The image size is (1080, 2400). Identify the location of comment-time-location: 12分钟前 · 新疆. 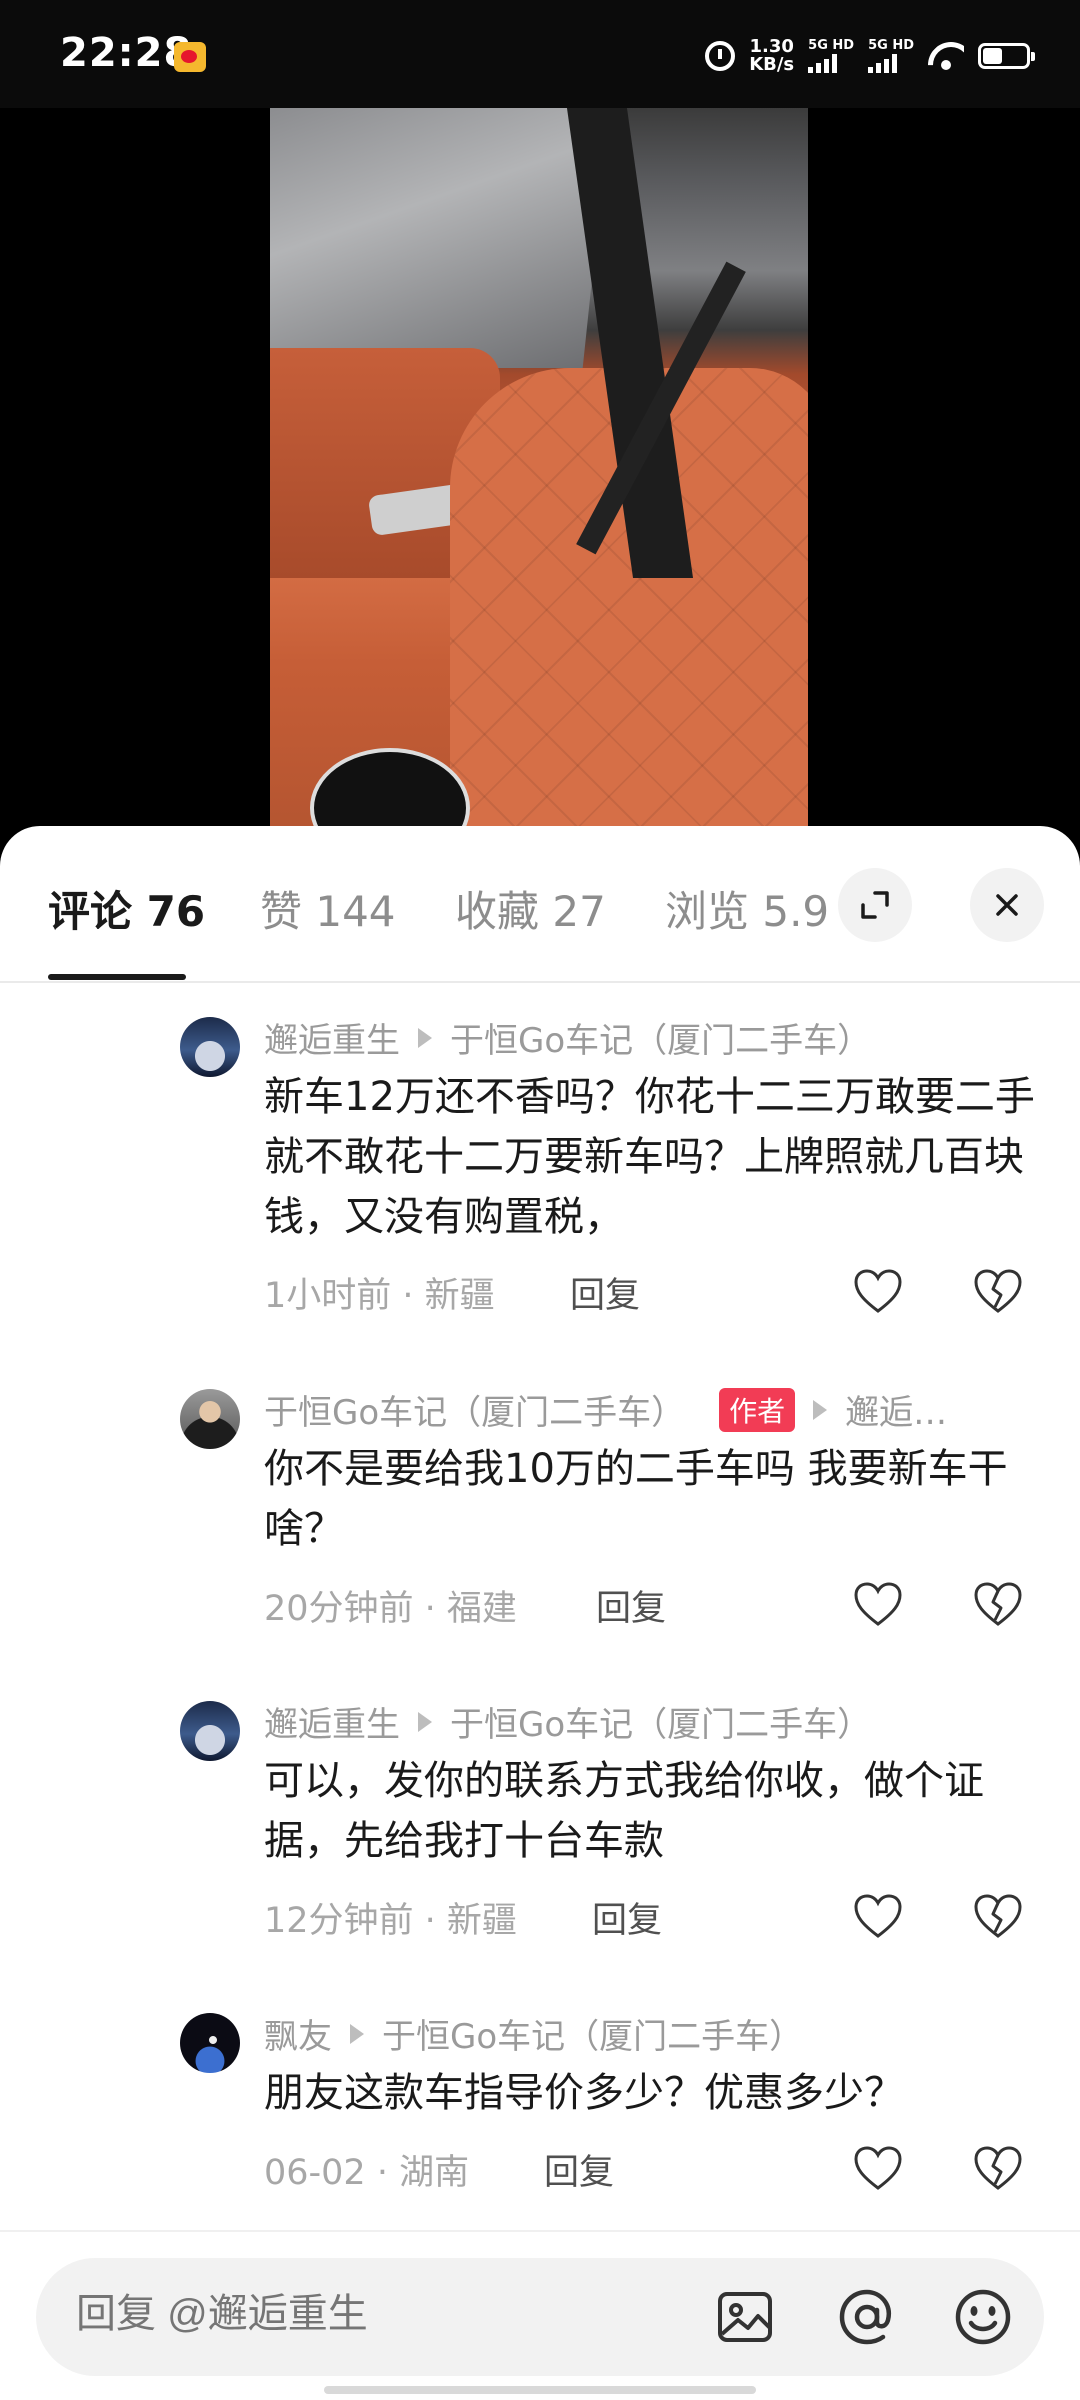
(390, 1921).